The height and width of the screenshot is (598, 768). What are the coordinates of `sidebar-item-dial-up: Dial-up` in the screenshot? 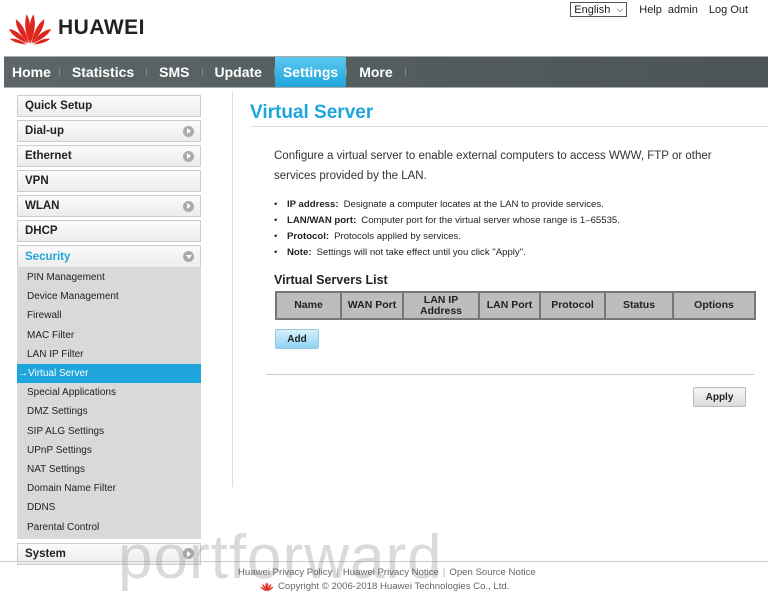 It's located at (109, 131).